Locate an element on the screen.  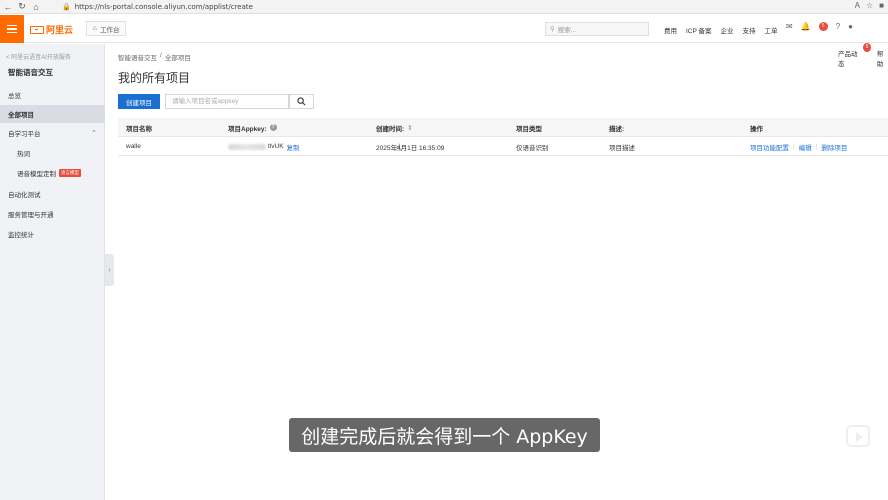
video-subtitle: 创建完成后就会得到一个 AppKey is located at coordinates (444, 435).